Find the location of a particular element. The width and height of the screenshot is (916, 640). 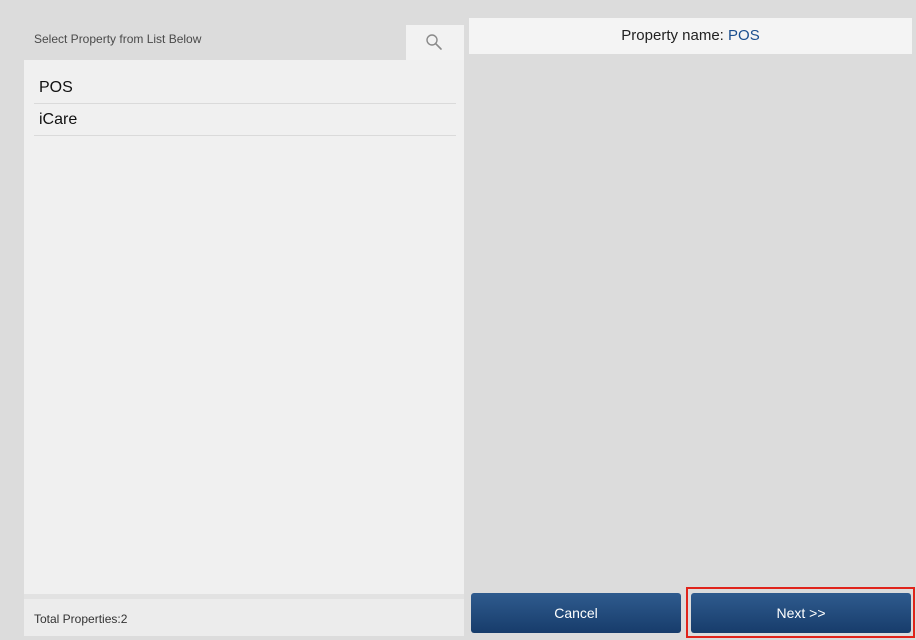

cancel-button: Cancel is located at coordinates (576, 613).